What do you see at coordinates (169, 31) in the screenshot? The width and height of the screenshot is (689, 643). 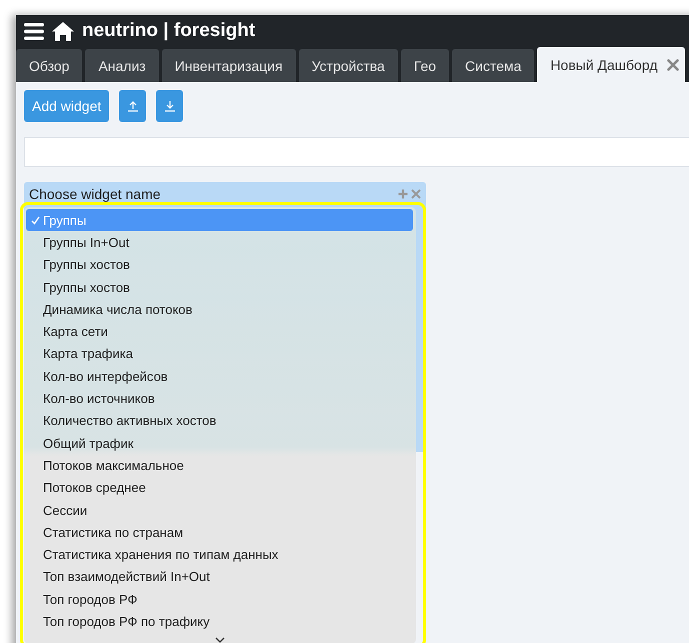 I see `app-title: neutrino | foresight` at bounding box center [169, 31].